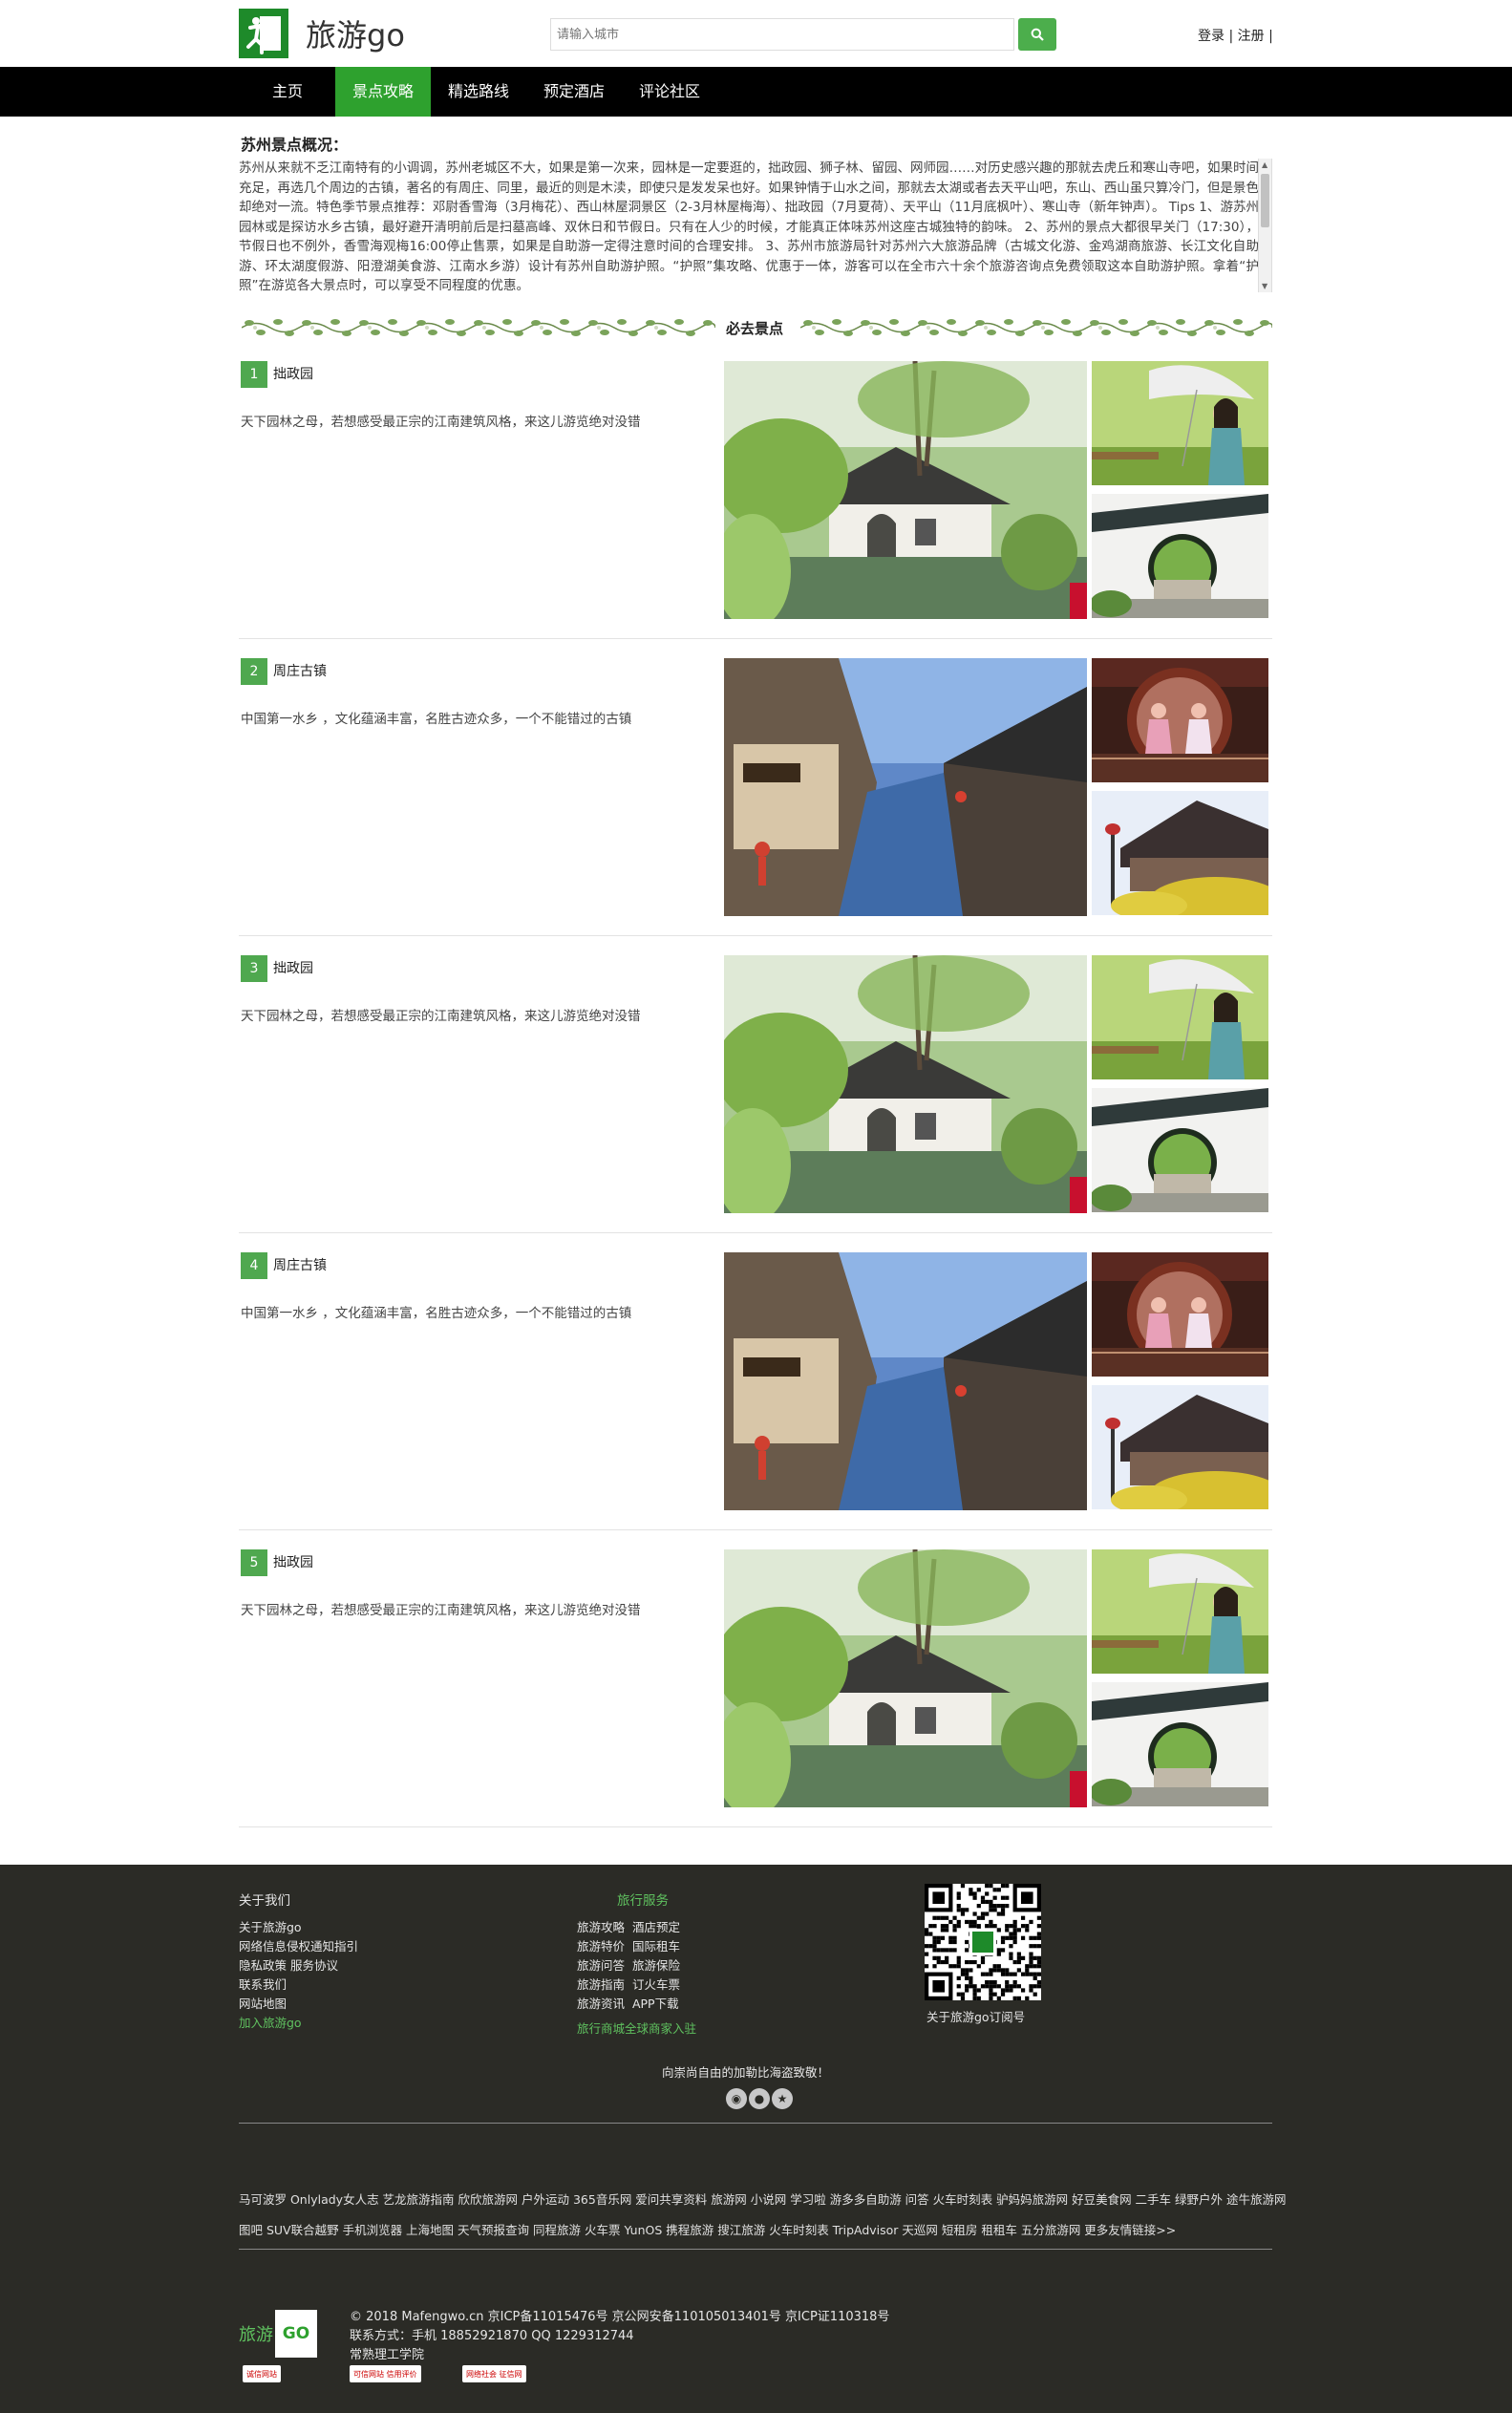  What do you see at coordinates (1251, 36) in the screenshot?
I see `register-link: 注册` at bounding box center [1251, 36].